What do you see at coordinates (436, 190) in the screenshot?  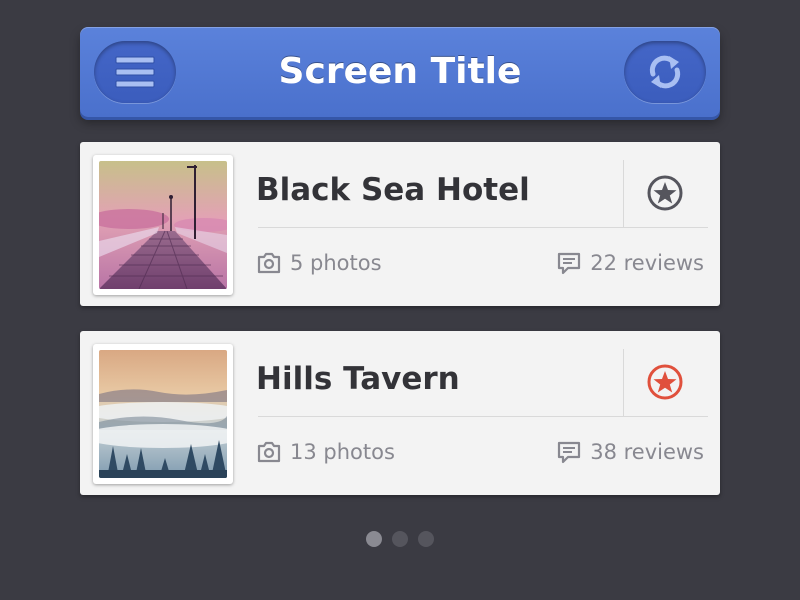 I see `listing-title: Black Sea Hotel` at bounding box center [436, 190].